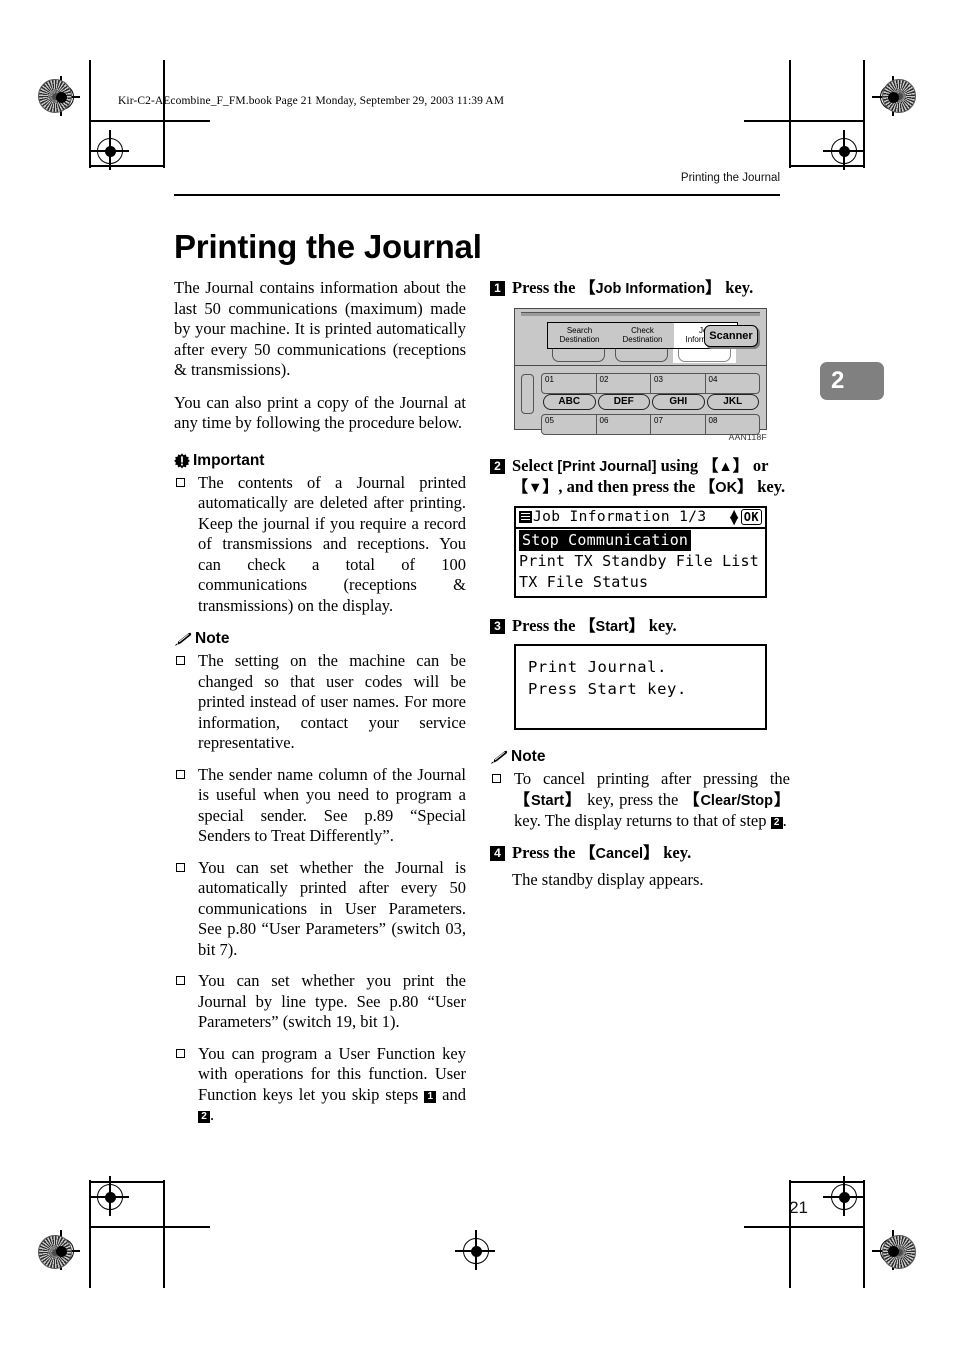 The width and height of the screenshot is (954, 1348). I want to click on step-2-t4: , and then press the, so click(629, 486).